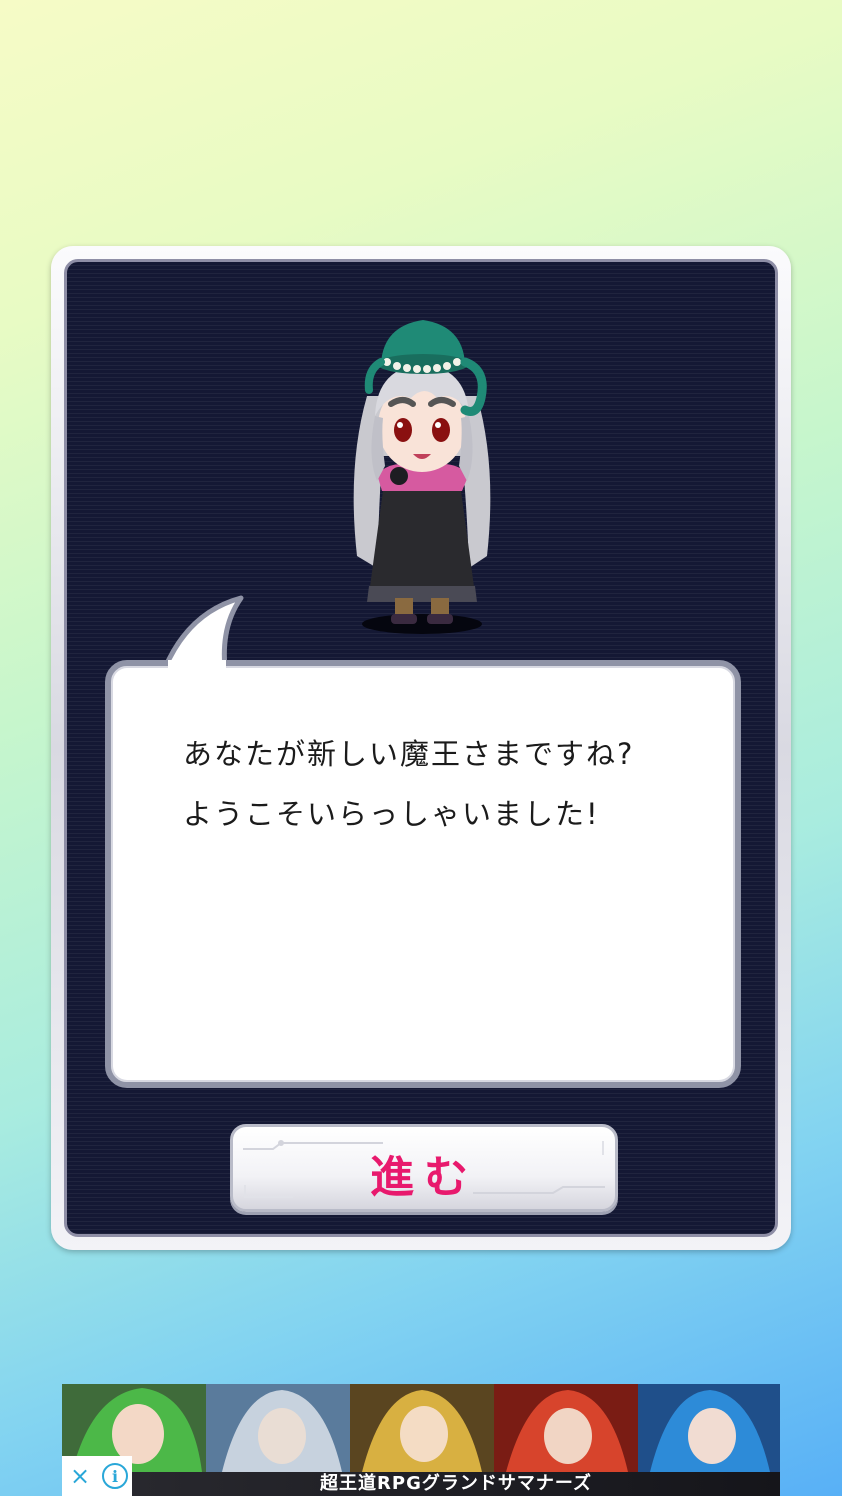 The image size is (842, 1496). I want to click on ad-caption-bar: 超王道RPGグランドサマナーズ, so click(421, 1484).